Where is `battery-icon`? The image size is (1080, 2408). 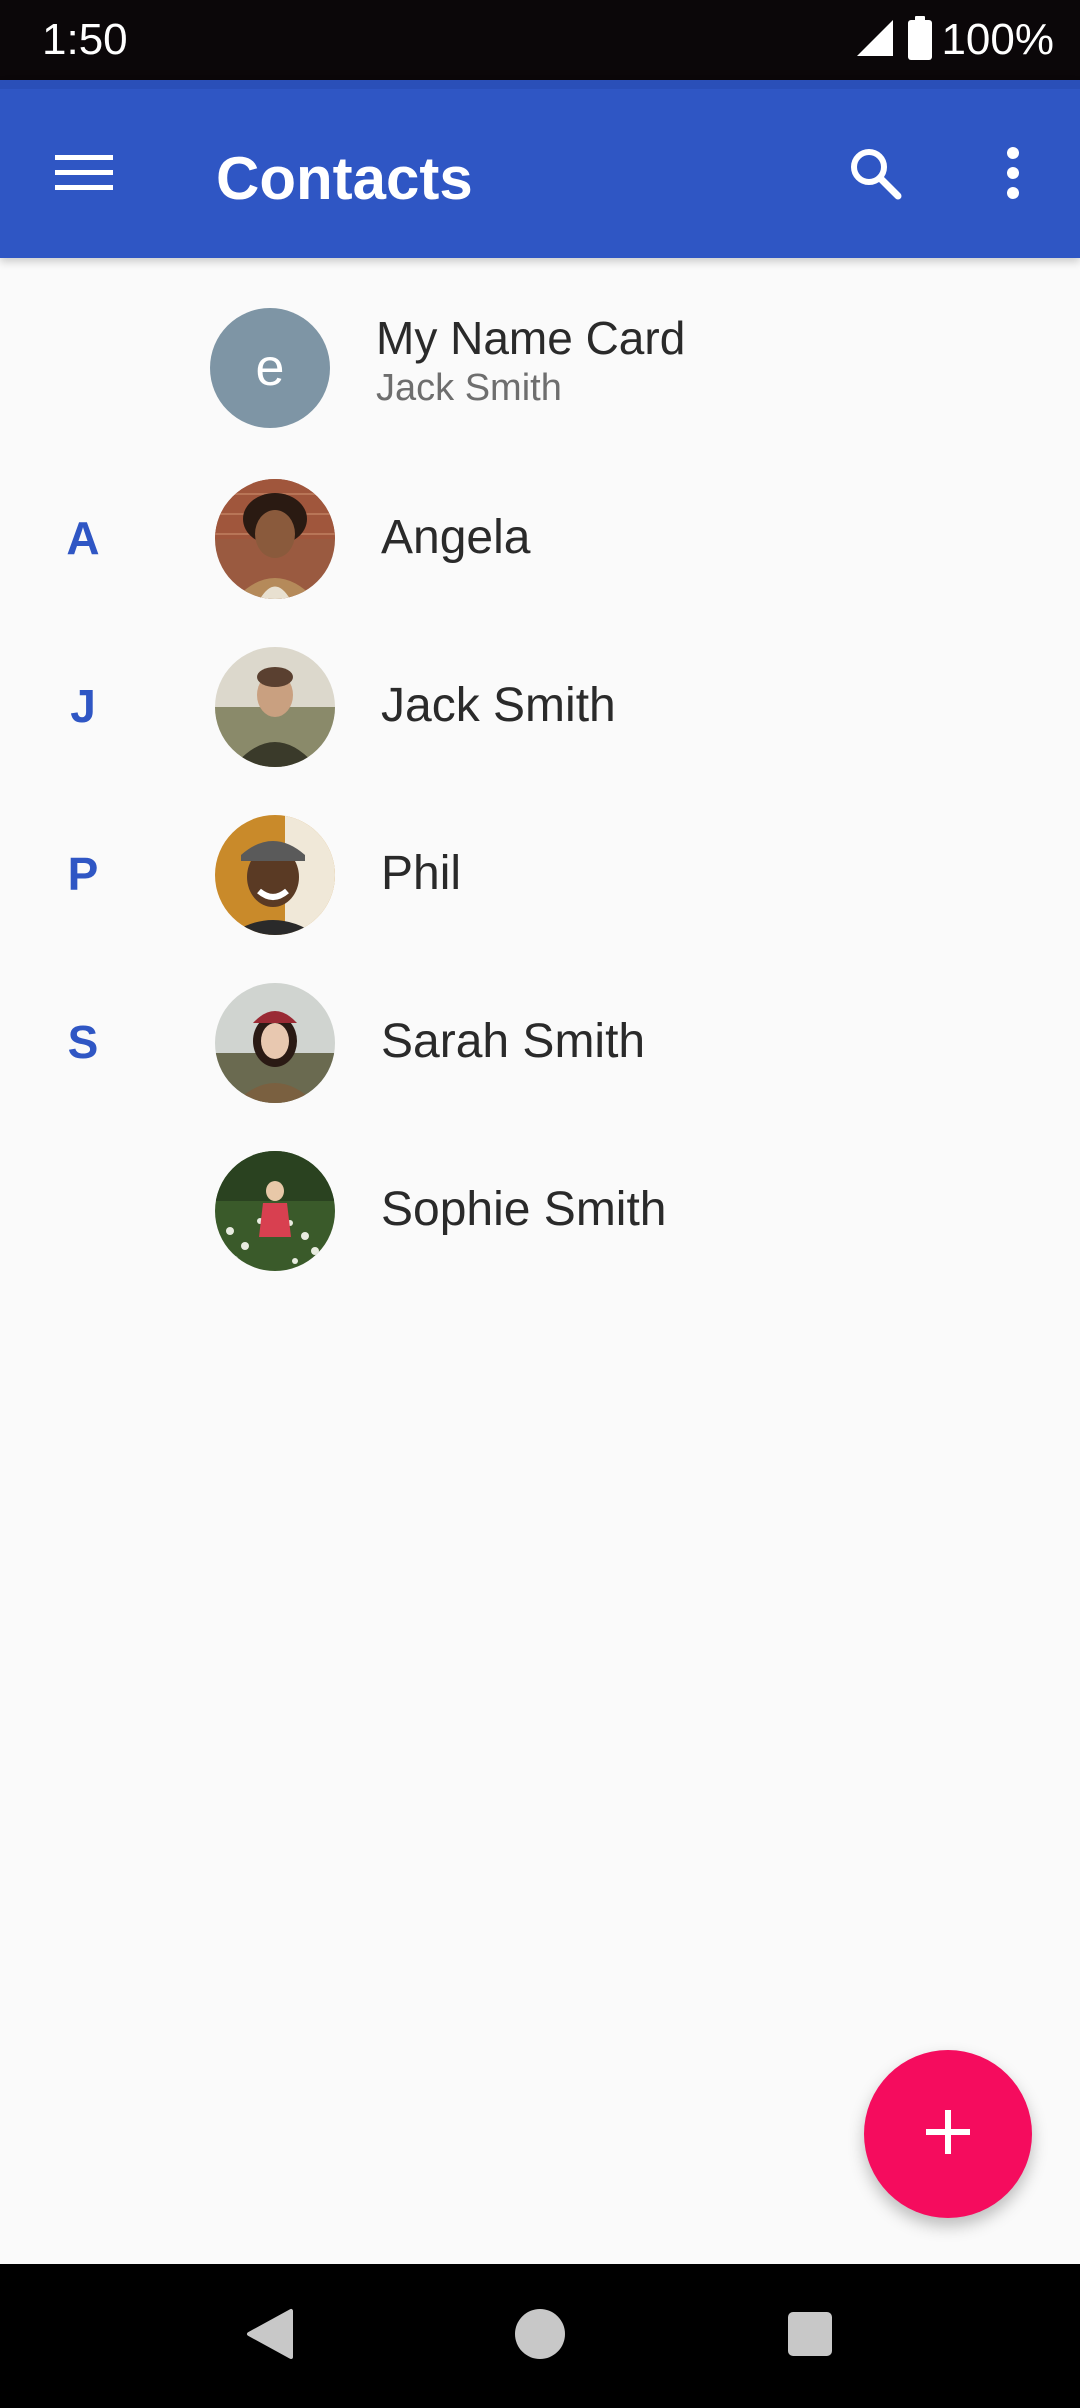 battery-icon is located at coordinates (920, 40).